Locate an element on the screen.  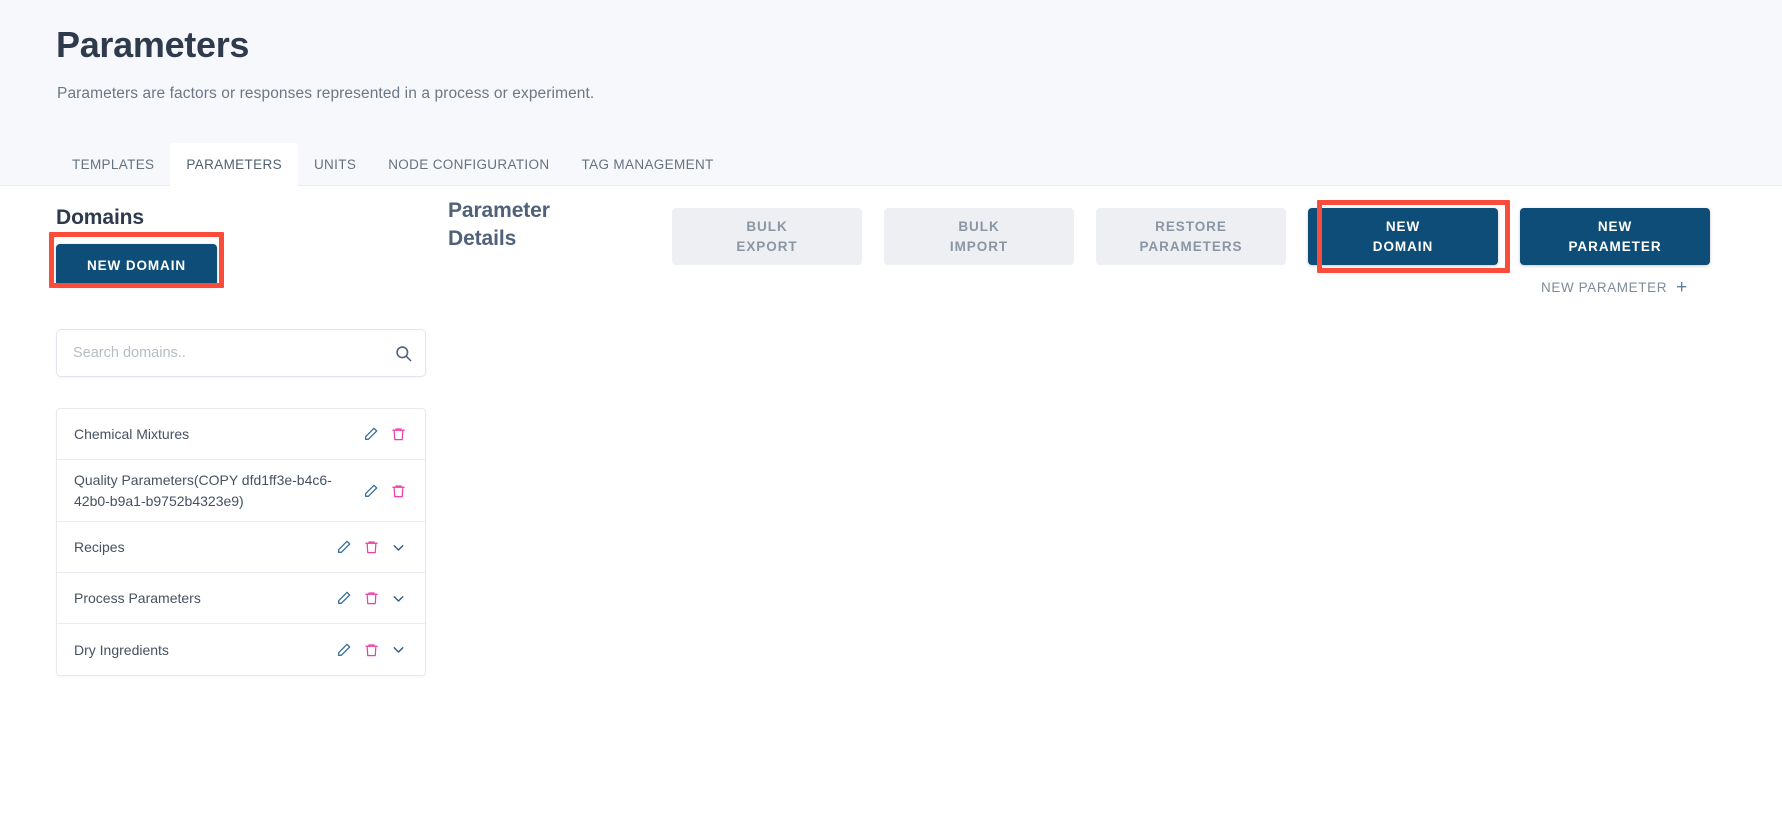
new-domain-button-sidebar: NEW DOMAIN is located at coordinates (136, 265).